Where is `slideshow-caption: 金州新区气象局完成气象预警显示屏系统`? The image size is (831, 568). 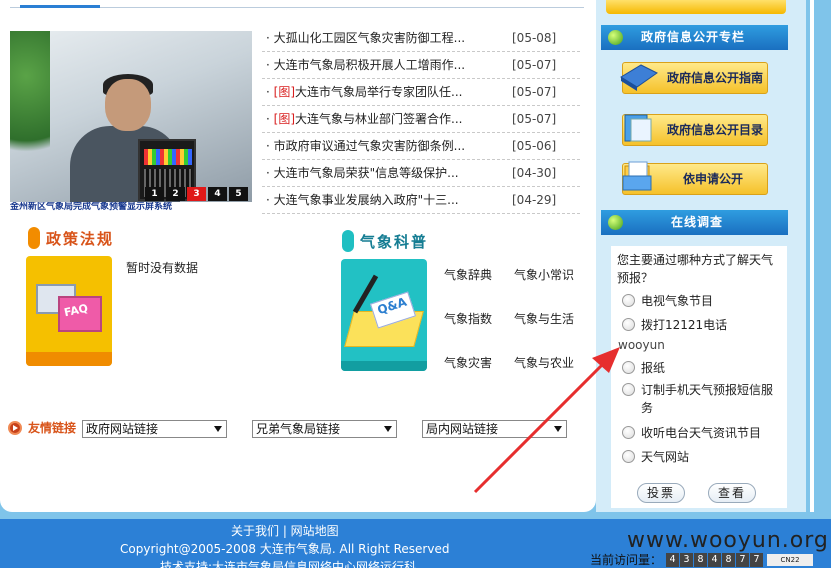 slideshow-caption: 金州新区气象局完成气象预警显示屏系统 is located at coordinates (131, 207).